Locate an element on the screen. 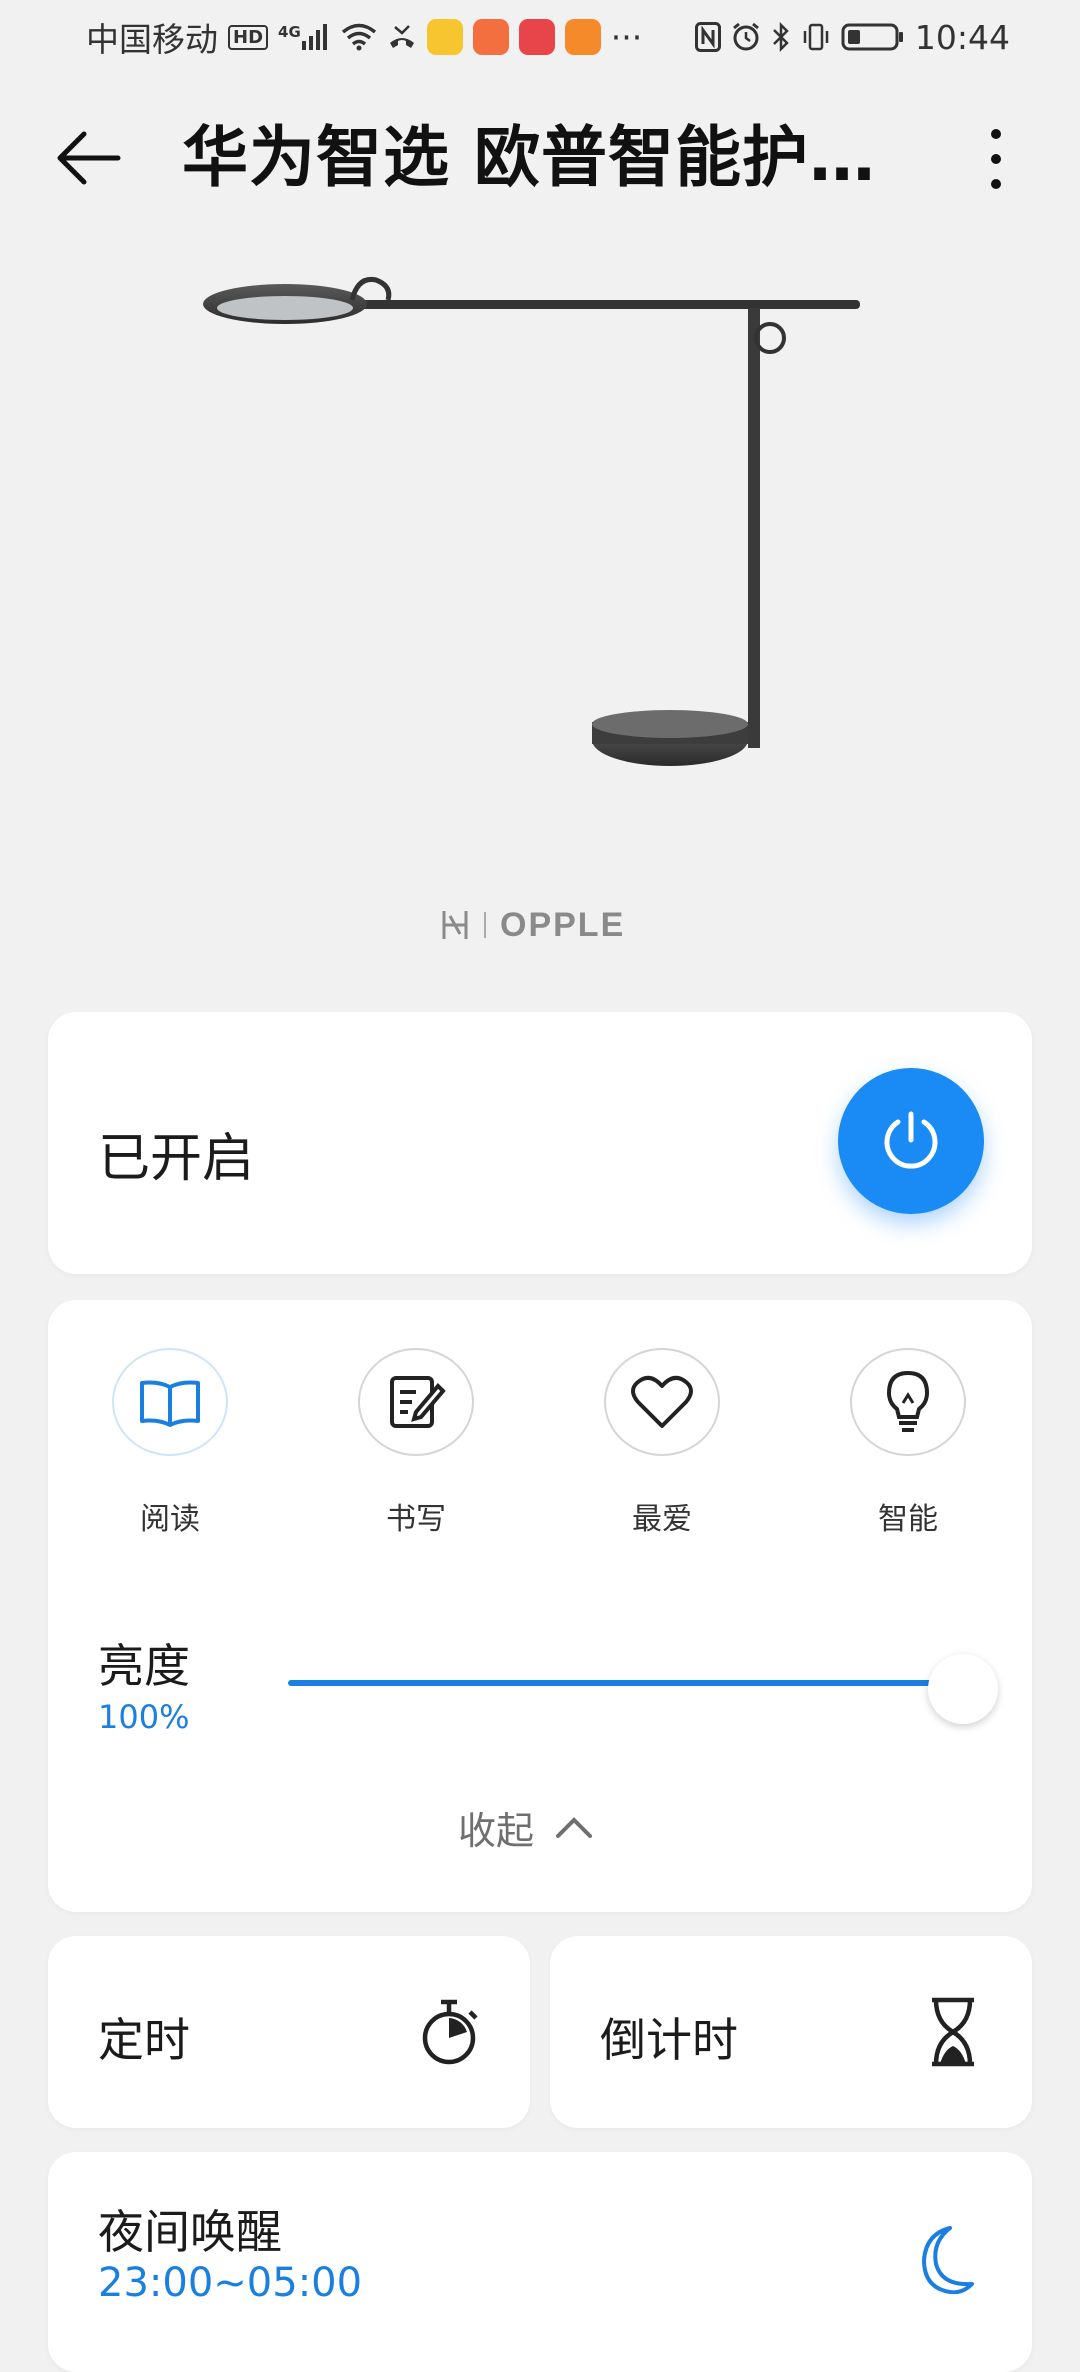 This screenshot has width=1080, height=2372. book-icon is located at coordinates (170, 1403).